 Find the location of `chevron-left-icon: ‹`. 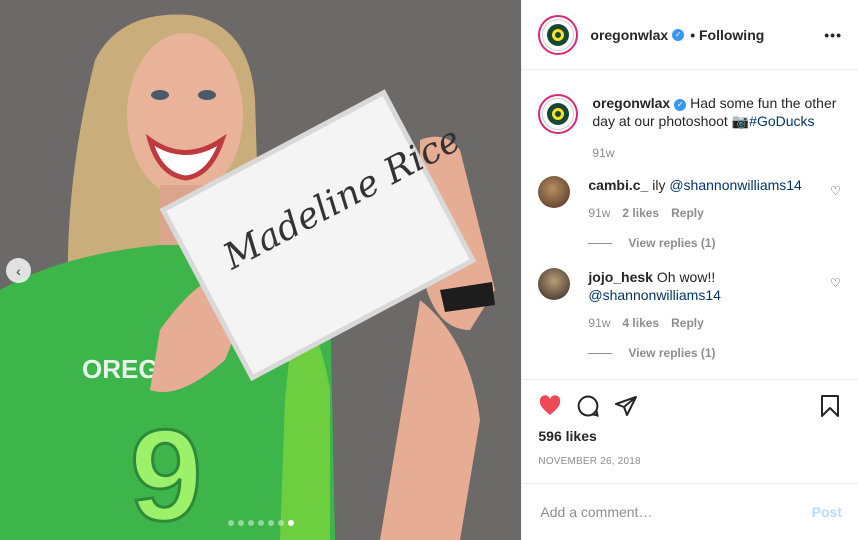

chevron-left-icon: ‹ is located at coordinates (18, 270).